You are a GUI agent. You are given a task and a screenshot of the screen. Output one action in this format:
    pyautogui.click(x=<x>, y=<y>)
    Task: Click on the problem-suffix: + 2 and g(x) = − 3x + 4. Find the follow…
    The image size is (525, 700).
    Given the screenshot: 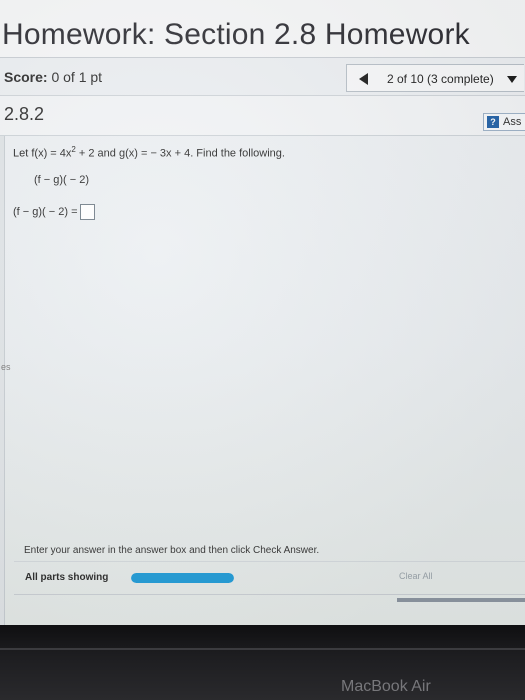 What is the action you would take?
    pyautogui.click(x=180, y=153)
    